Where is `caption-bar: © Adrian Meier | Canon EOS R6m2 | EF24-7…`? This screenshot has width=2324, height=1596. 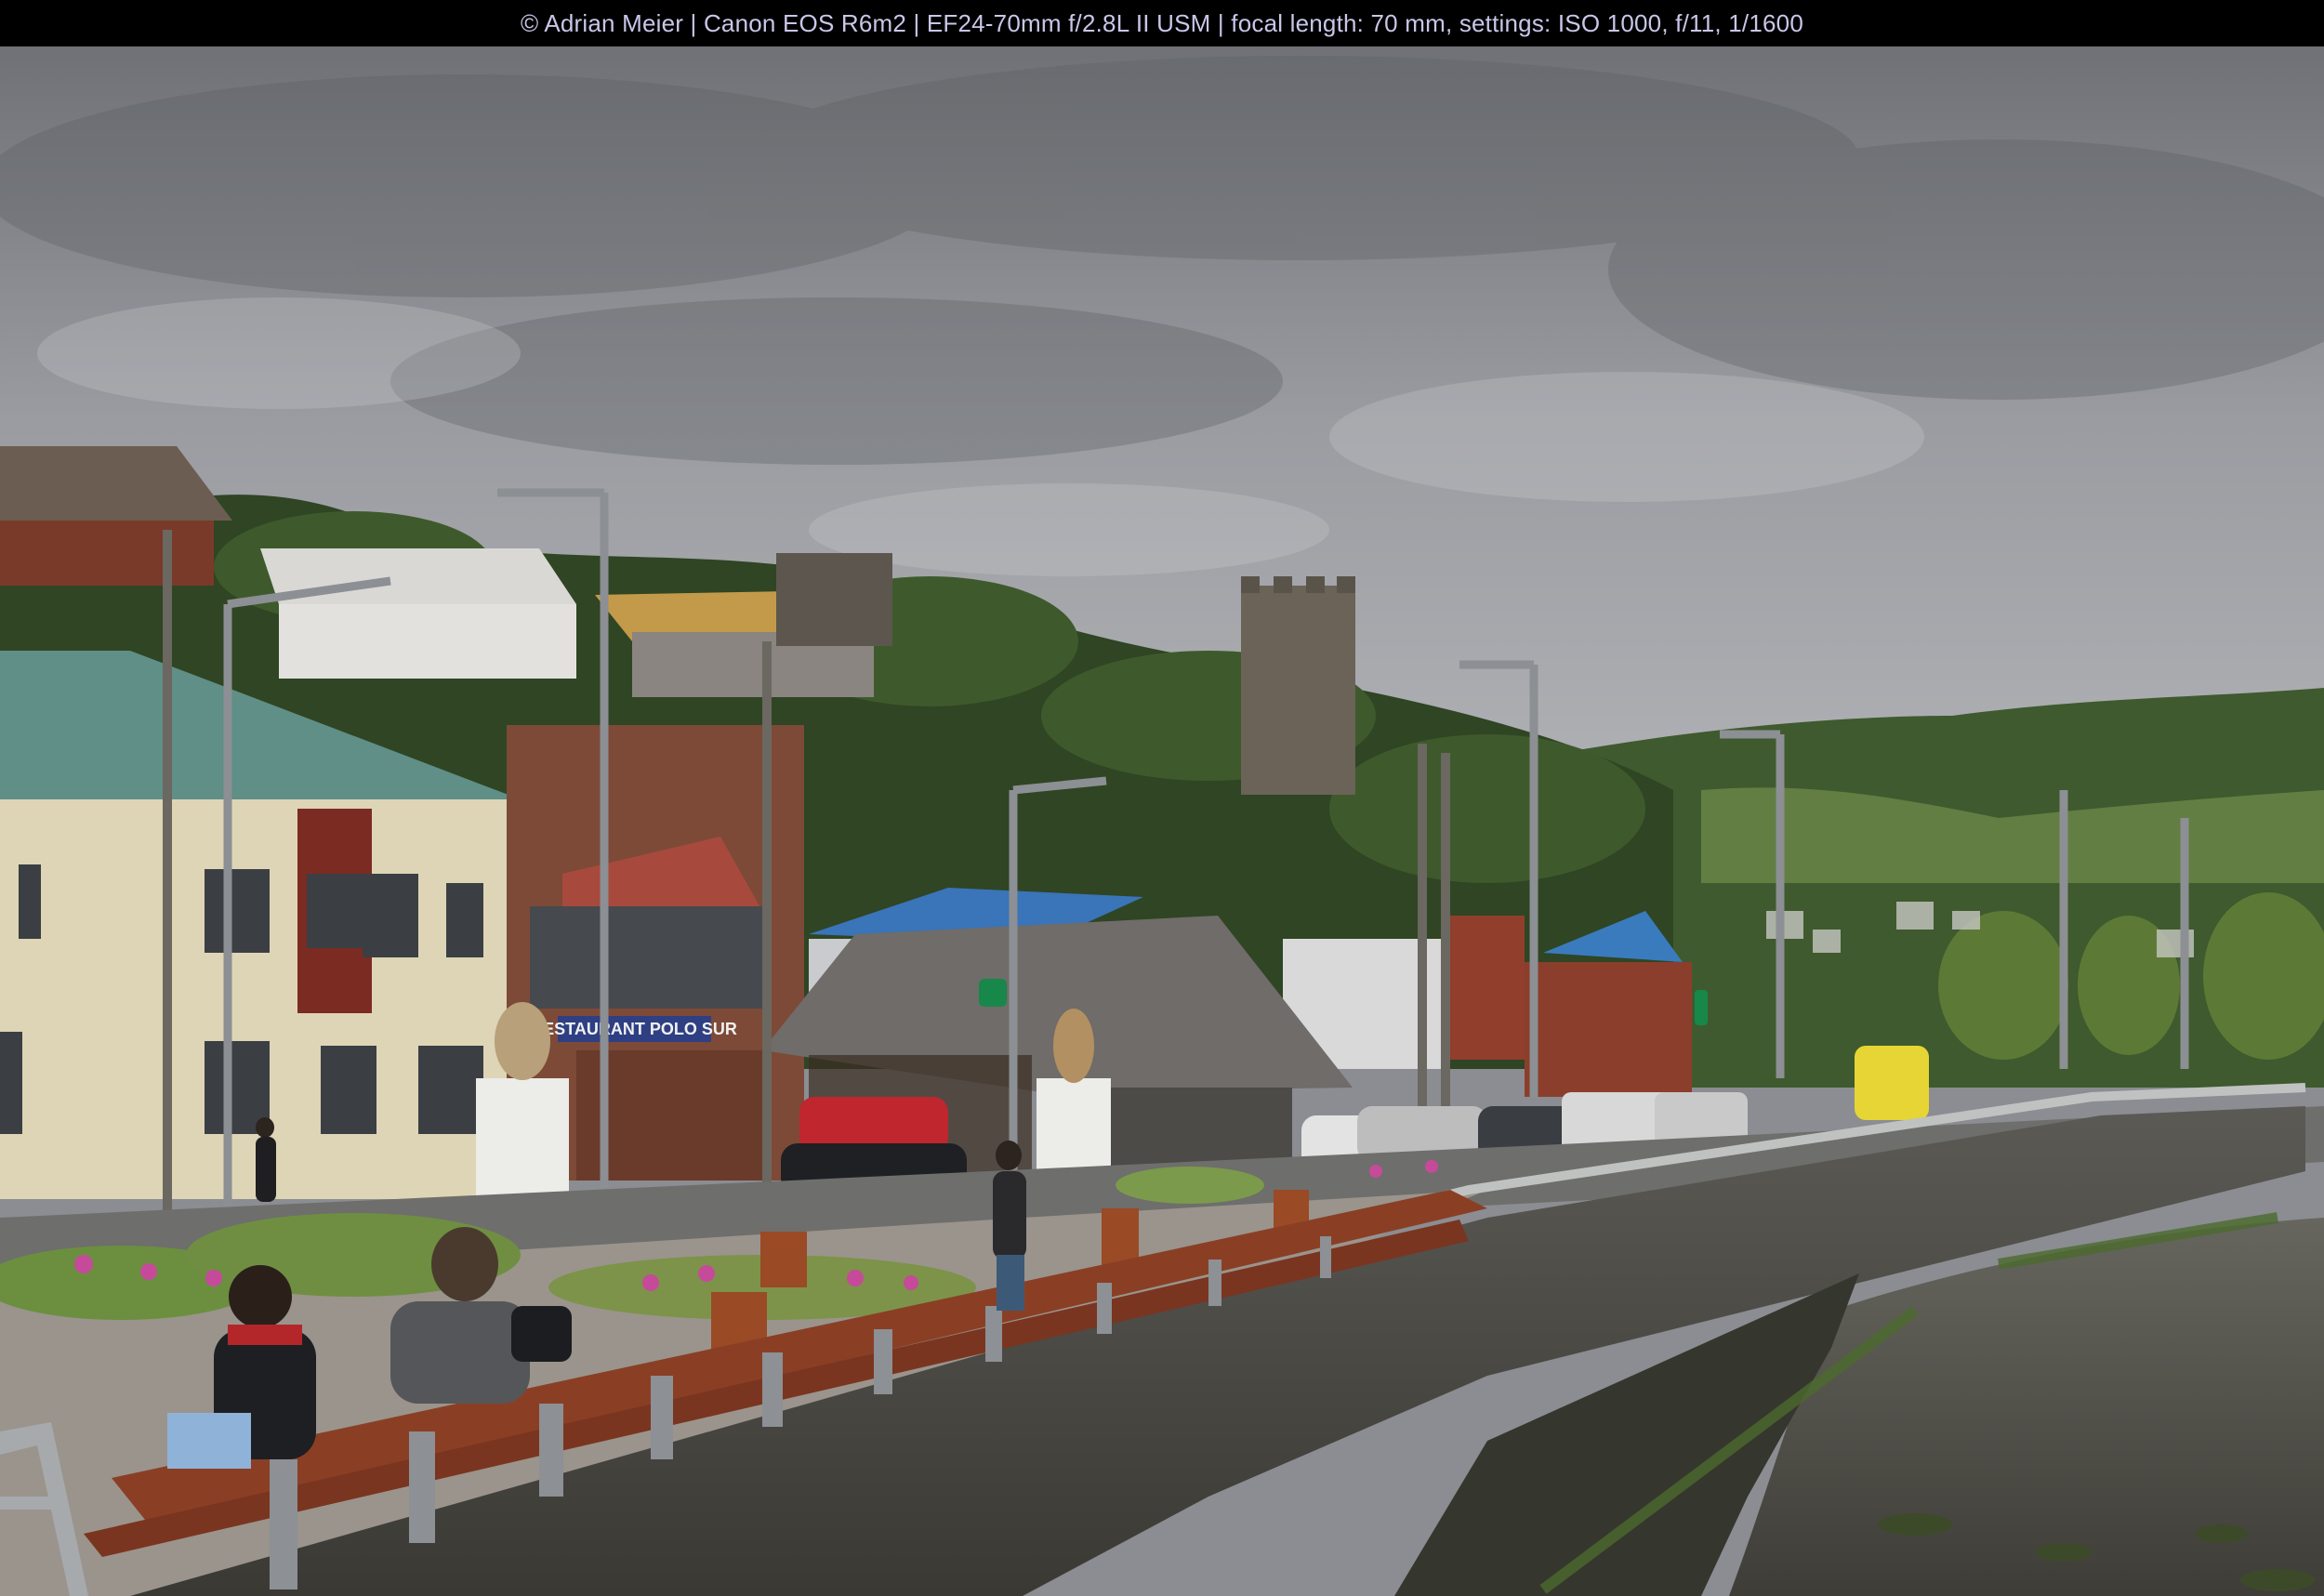
caption-bar: © Adrian Meier | Canon EOS R6m2 | EF24-7… is located at coordinates (1162, 23).